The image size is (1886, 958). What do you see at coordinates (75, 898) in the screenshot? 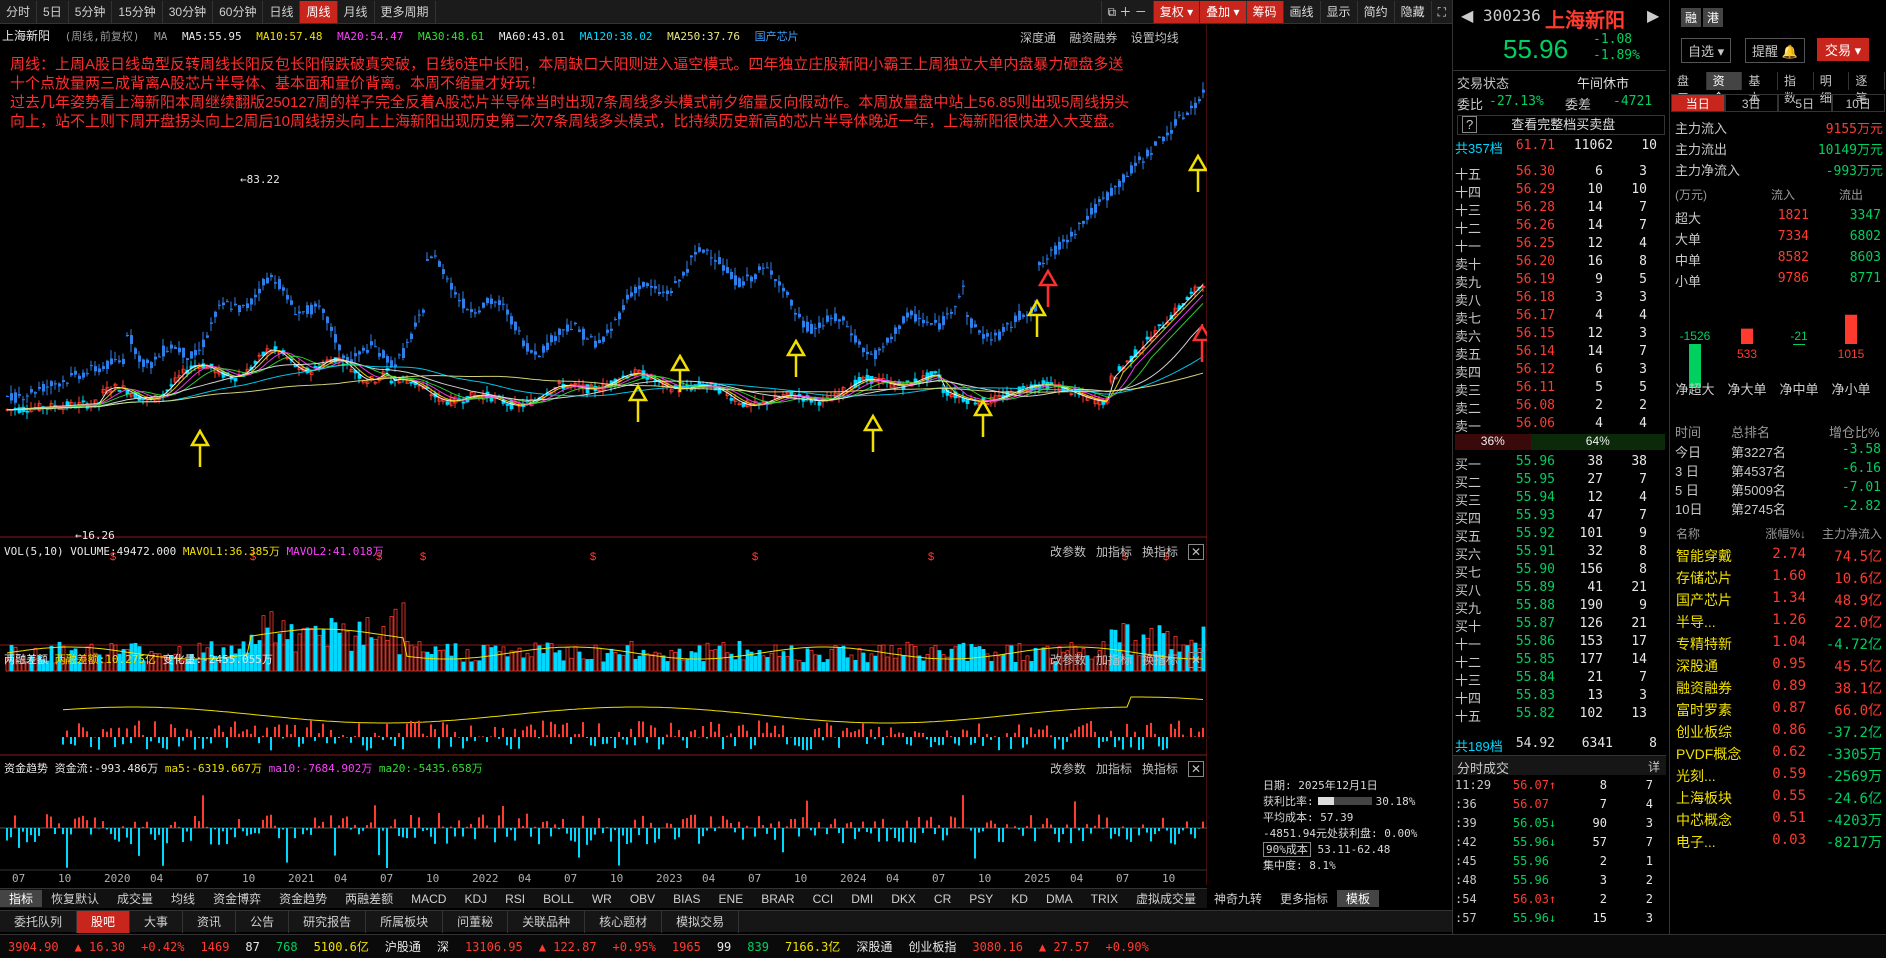
I see `indicator-tab-1: 恢复默认` at bounding box center [75, 898].